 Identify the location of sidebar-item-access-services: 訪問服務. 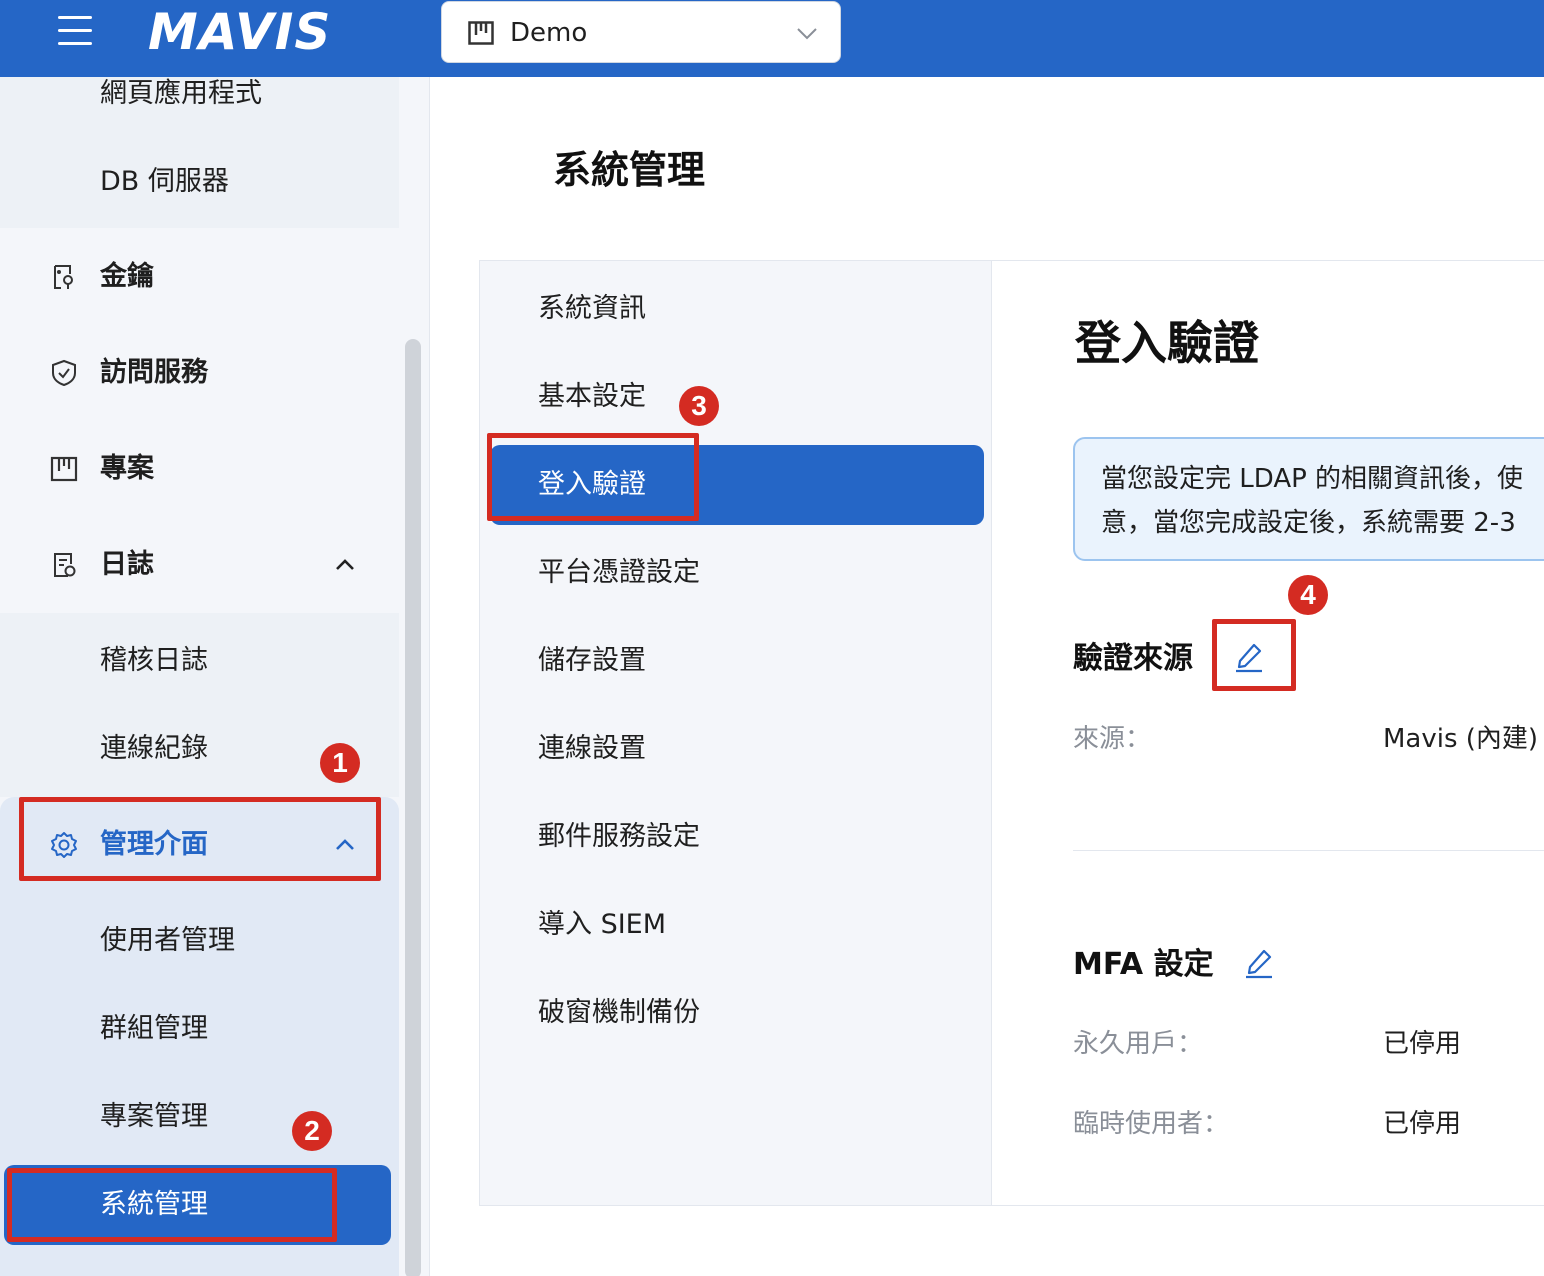
(199, 373).